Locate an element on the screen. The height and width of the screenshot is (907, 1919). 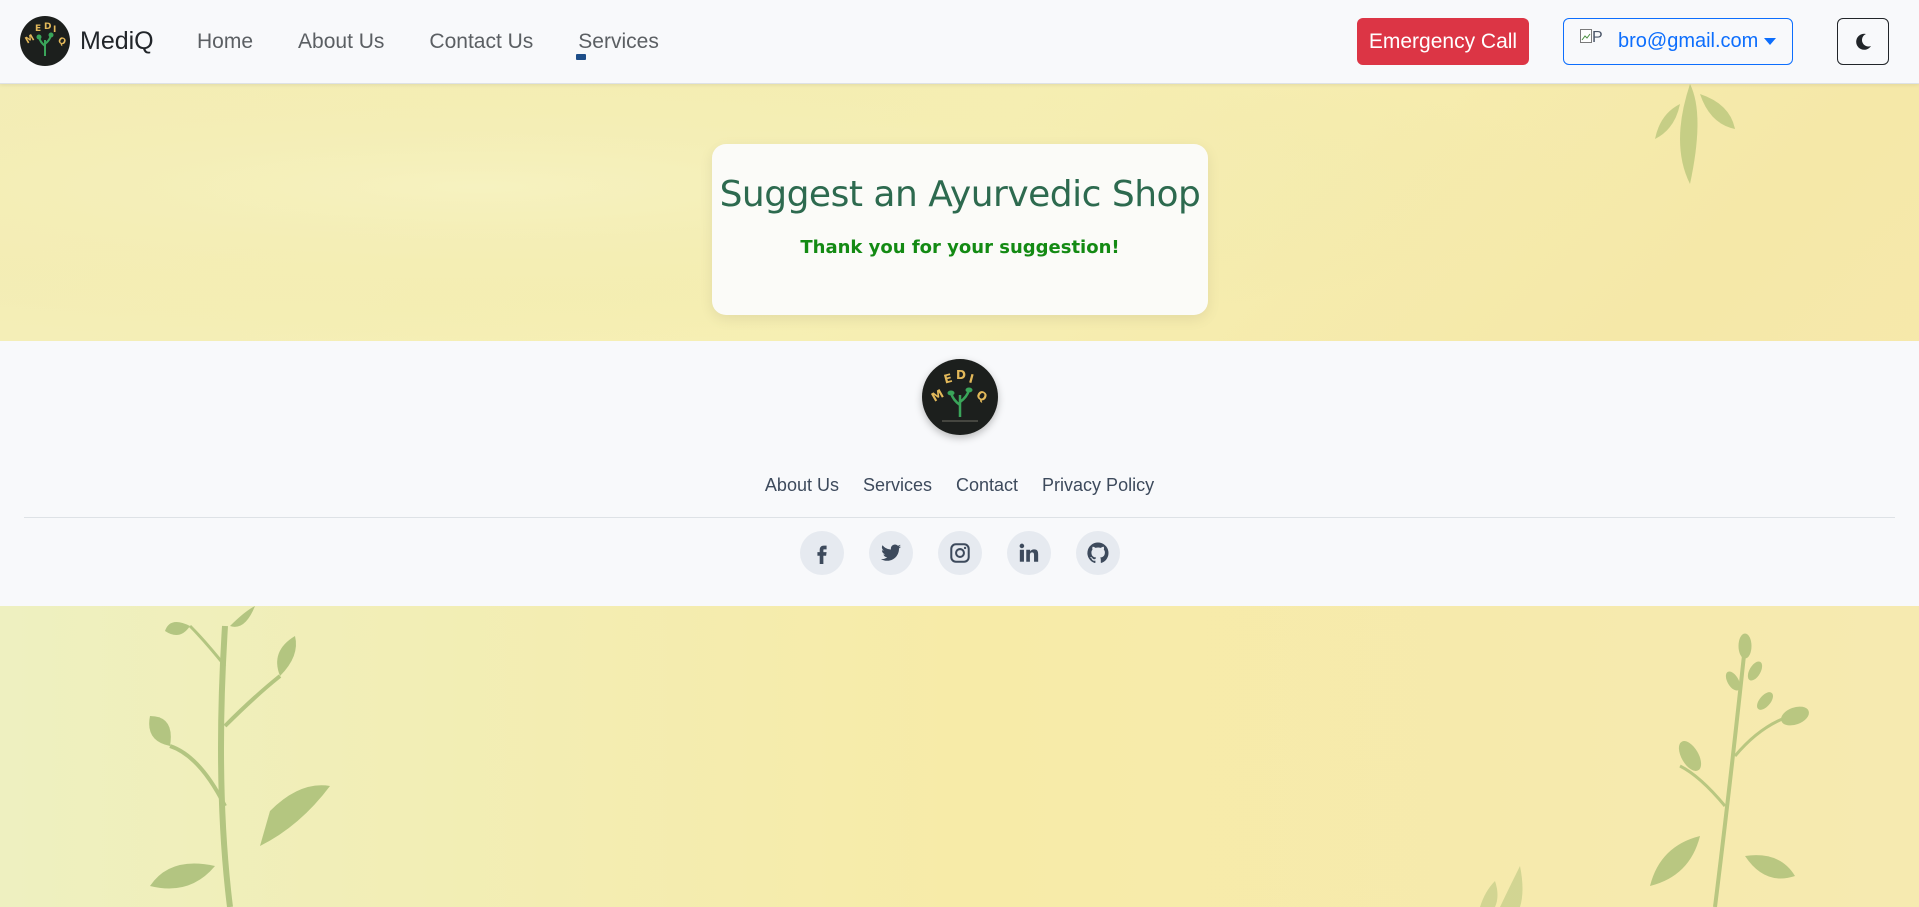
twitter-link is located at coordinates (891, 553).